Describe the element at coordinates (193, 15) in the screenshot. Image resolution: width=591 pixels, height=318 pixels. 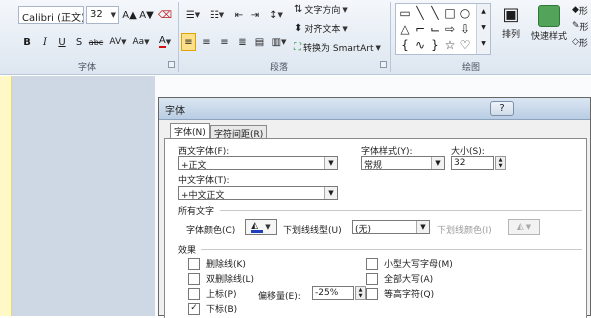
I see `bullets-button: ☰ ▼` at that location.